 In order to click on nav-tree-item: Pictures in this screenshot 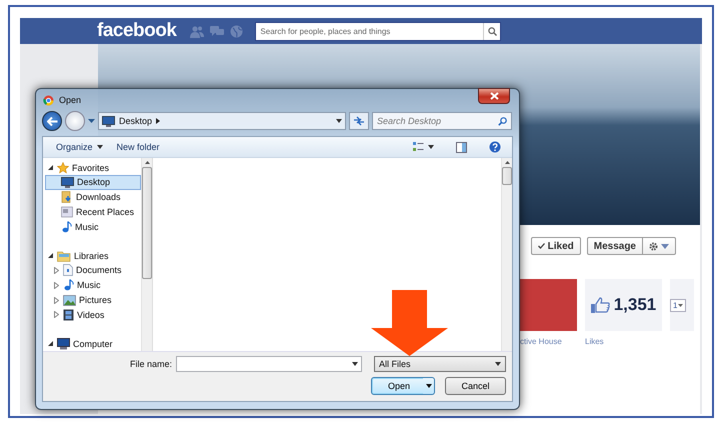, I will do `click(93, 300)`.